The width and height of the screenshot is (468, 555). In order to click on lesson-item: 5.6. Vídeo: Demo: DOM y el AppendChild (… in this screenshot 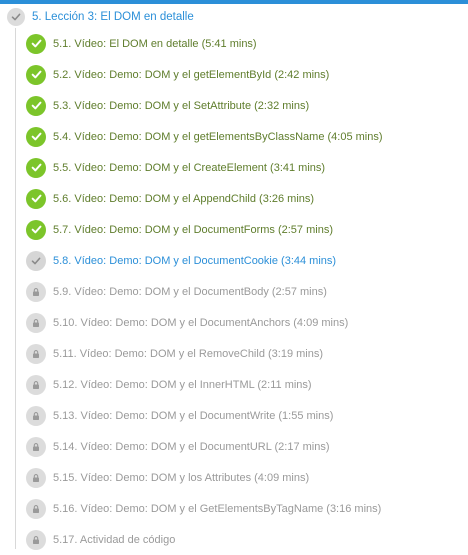, I will do `click(234, 198)`.